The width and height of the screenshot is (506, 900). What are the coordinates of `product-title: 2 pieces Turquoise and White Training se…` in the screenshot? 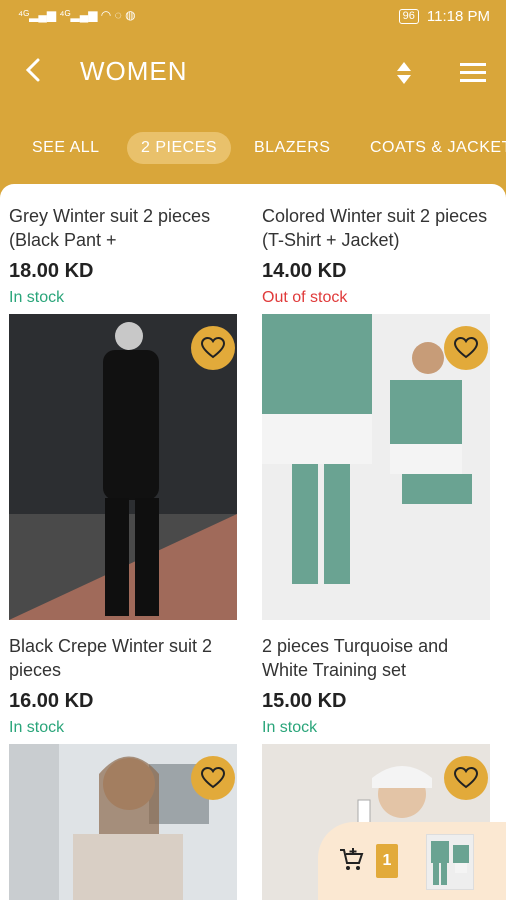 It's located at (355, 658).